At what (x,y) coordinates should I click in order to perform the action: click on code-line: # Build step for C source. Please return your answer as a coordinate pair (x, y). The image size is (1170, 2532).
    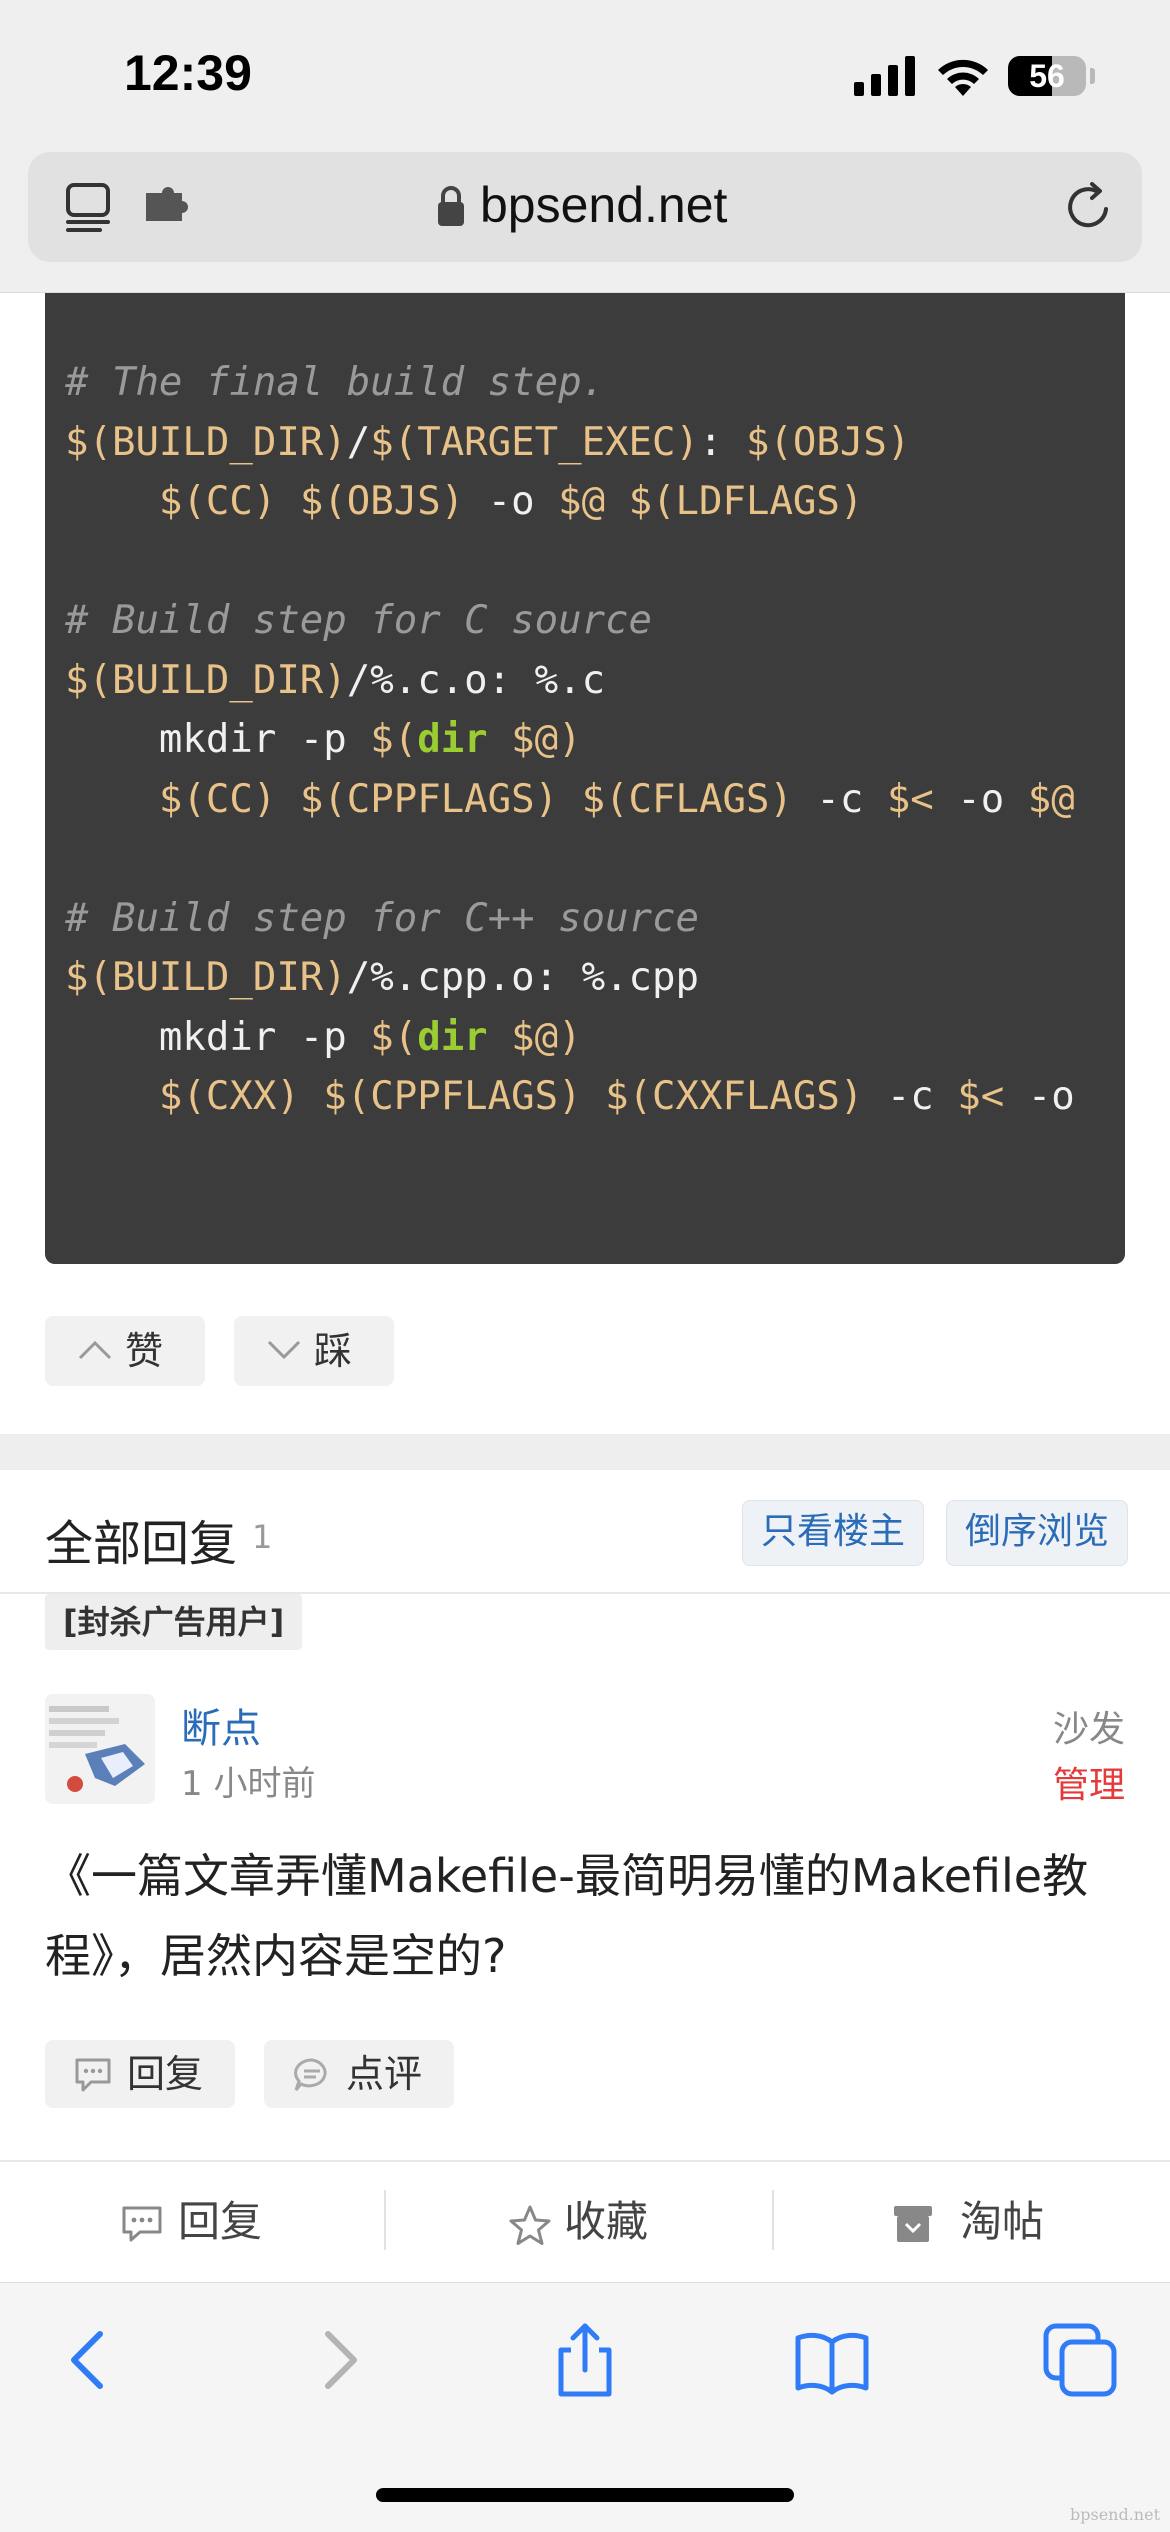
    Looking at the image, I should click on (358, 621).